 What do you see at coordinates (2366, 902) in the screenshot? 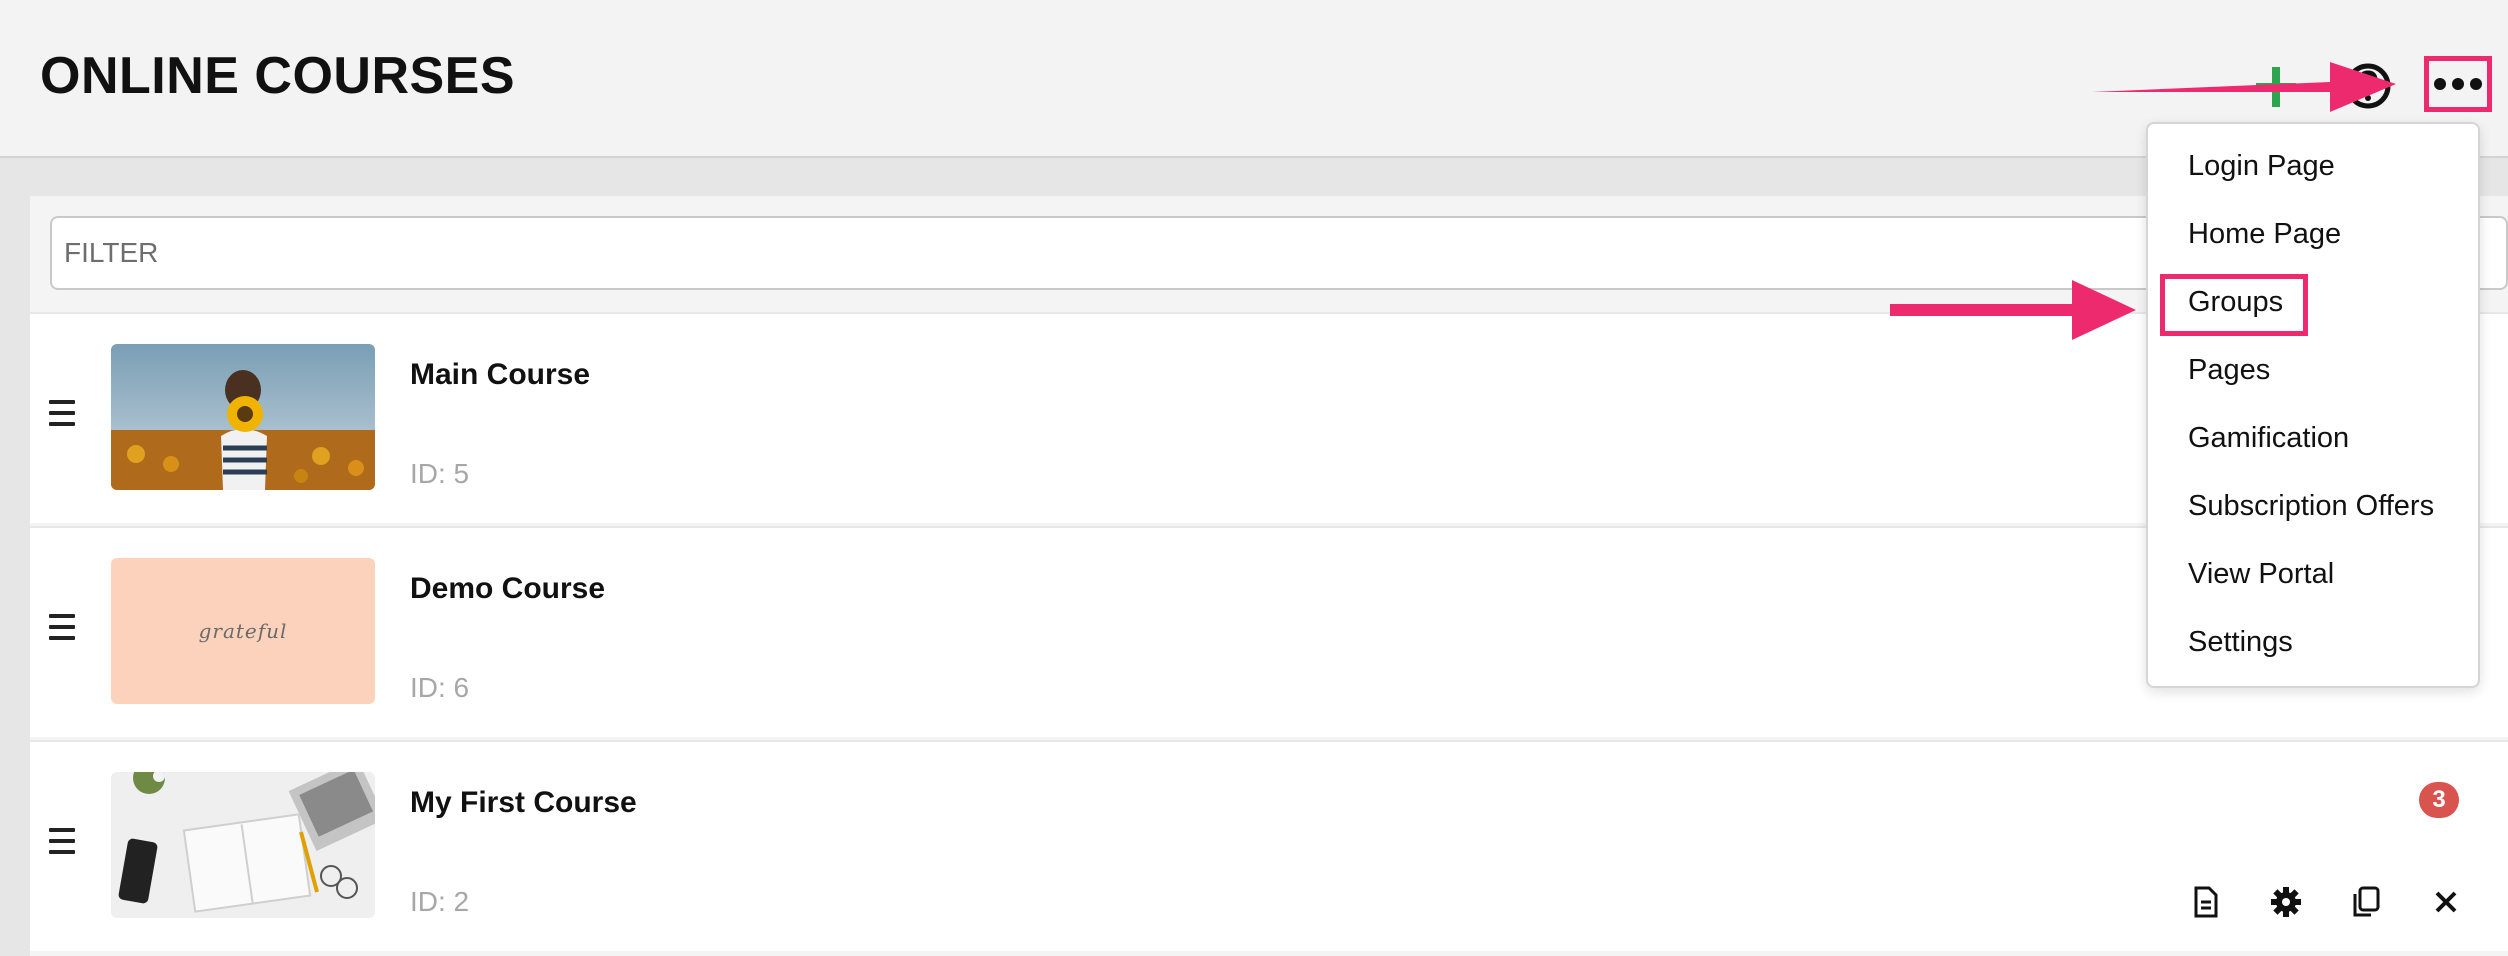
I see `copy-icon` at bounding box center [2366, 902].